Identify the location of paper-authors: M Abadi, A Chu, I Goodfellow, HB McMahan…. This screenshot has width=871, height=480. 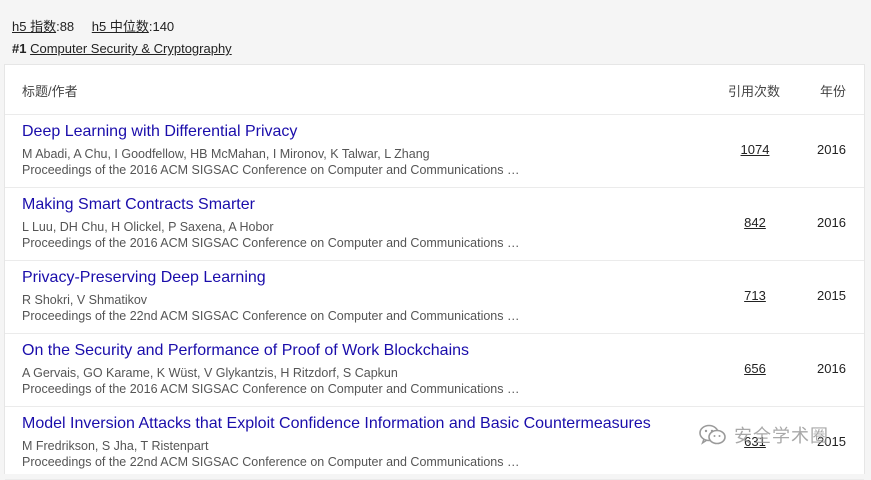
(226, 154).